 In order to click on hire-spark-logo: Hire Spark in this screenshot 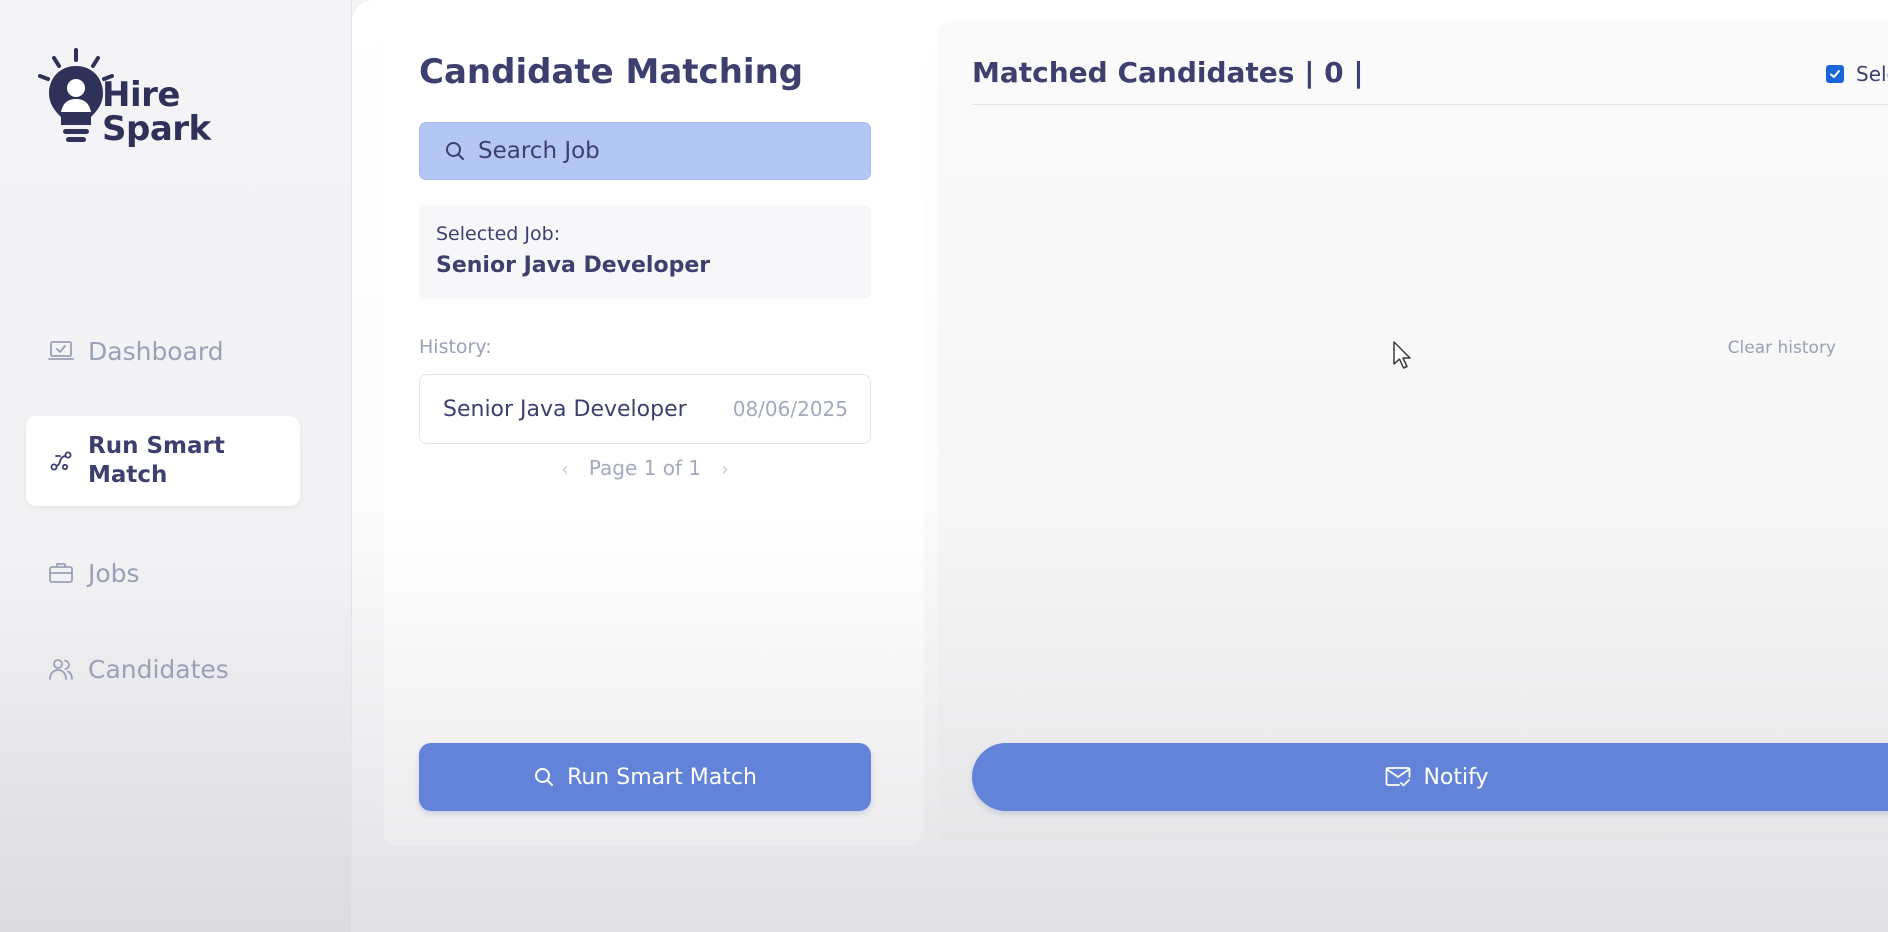, I will do `click(126, 103)`.